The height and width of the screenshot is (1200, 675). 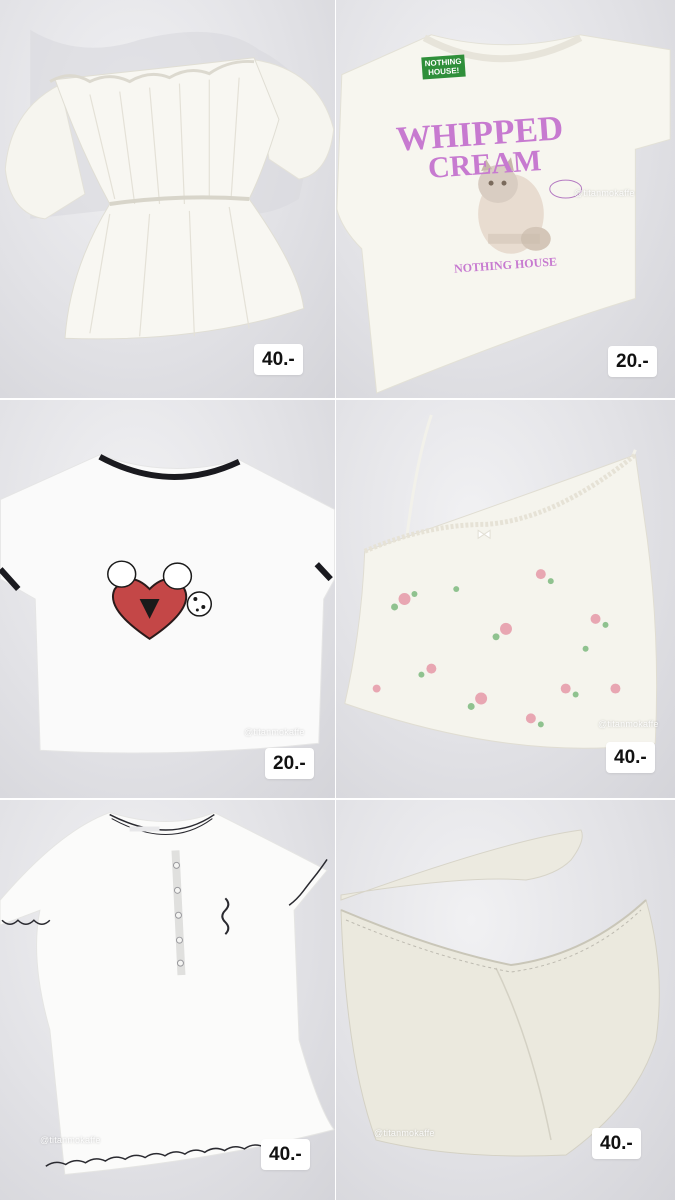 I want to click on brand-neck-label: NOTHING HOUSE!, so click(x=443, y=67).